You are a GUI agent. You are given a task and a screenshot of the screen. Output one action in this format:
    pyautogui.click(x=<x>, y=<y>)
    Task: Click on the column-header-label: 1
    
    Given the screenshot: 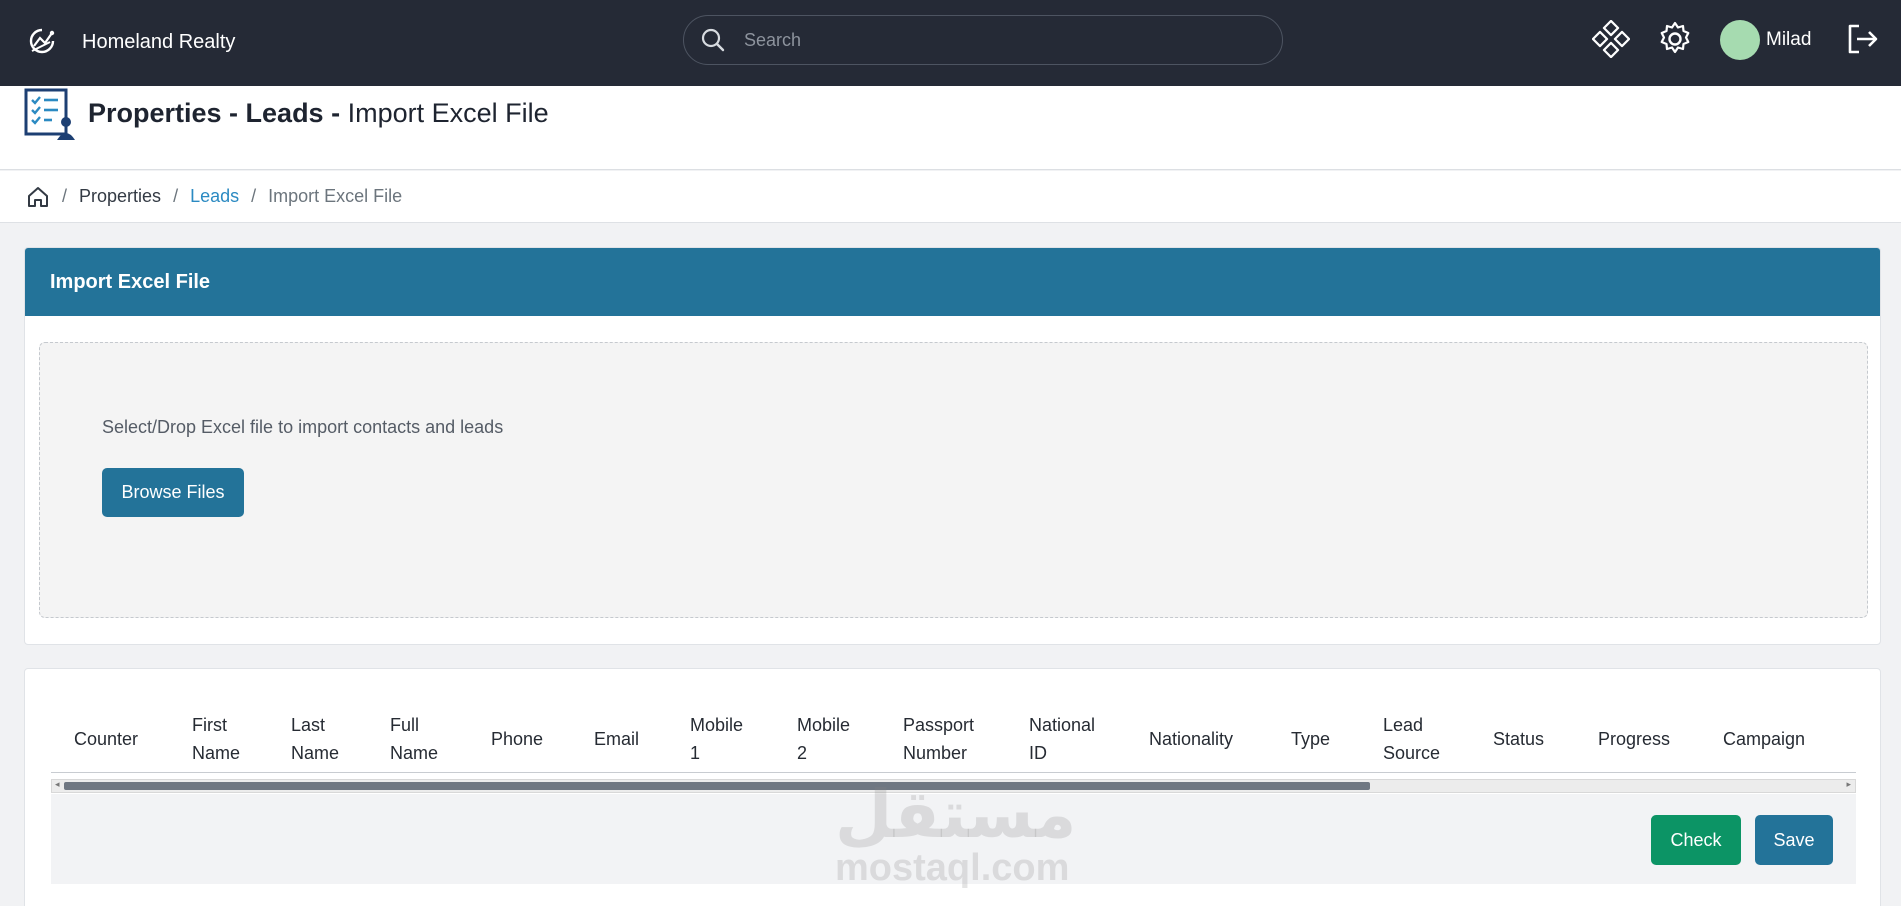 What is the action you would take?
    pyautogui.click(x=695, y=753)
    